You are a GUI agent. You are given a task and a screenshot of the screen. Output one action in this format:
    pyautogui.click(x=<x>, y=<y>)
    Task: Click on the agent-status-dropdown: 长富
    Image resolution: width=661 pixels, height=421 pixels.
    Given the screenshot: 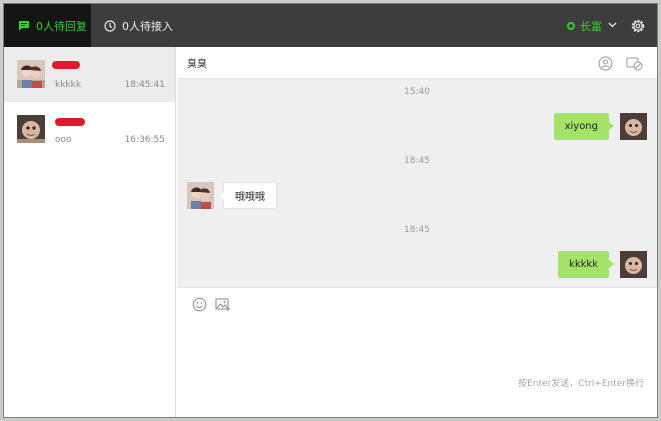 What is the action you would take?
    pyautogui.click(x=592, y=25)
    